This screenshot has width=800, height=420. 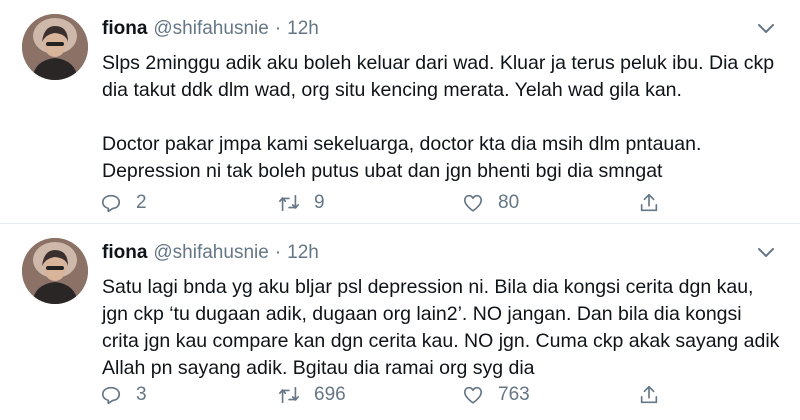 I want to click on reply-count: 2, so click(x=141, y=202).